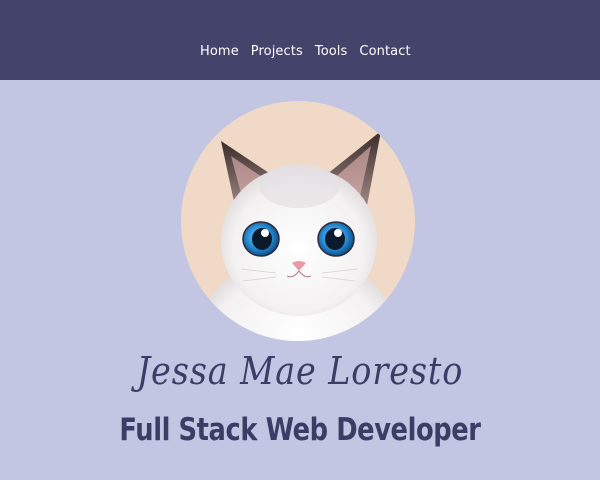 Image resolution: width=600 pixels, height=480 pixels. What do you see at coordinates (300, 430) in the screenshot?
I see `profile-title: Full Stack Web Developer` at bounding box center [300, 430].